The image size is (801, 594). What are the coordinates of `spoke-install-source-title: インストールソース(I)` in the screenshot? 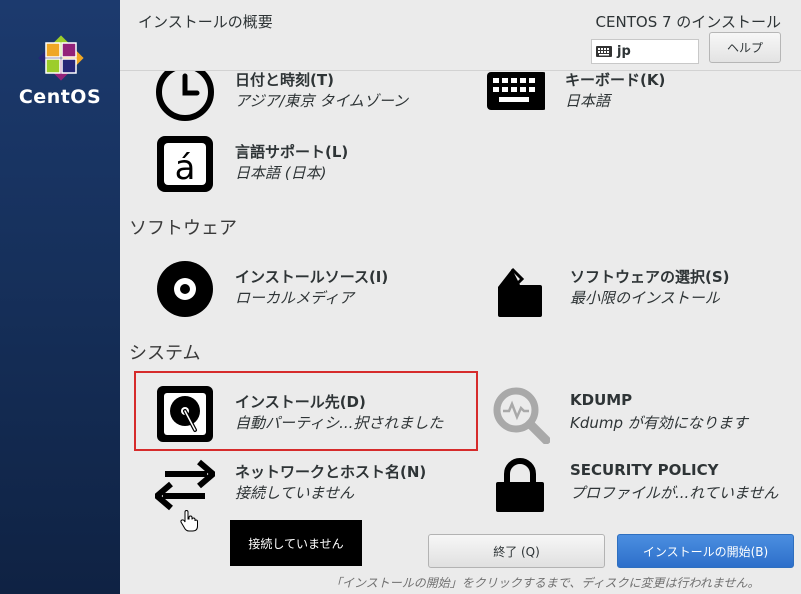 It's located at (312, 277).